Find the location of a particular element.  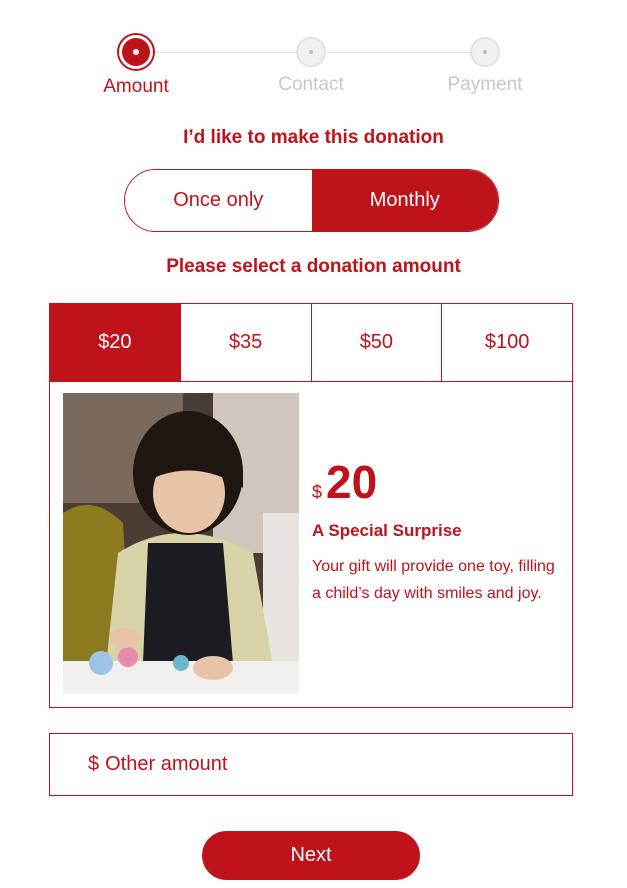

amount-option-100: $100 is located at coordinates (507, 342).